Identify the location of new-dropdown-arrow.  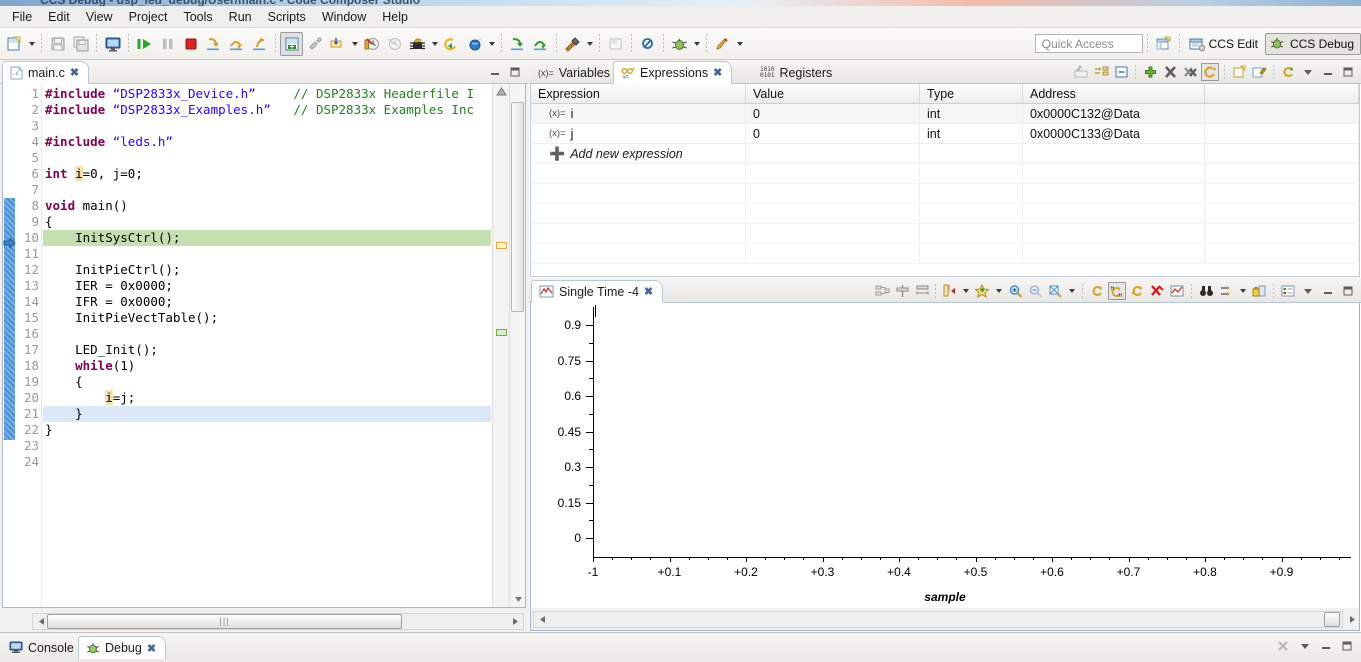
(31, 44).